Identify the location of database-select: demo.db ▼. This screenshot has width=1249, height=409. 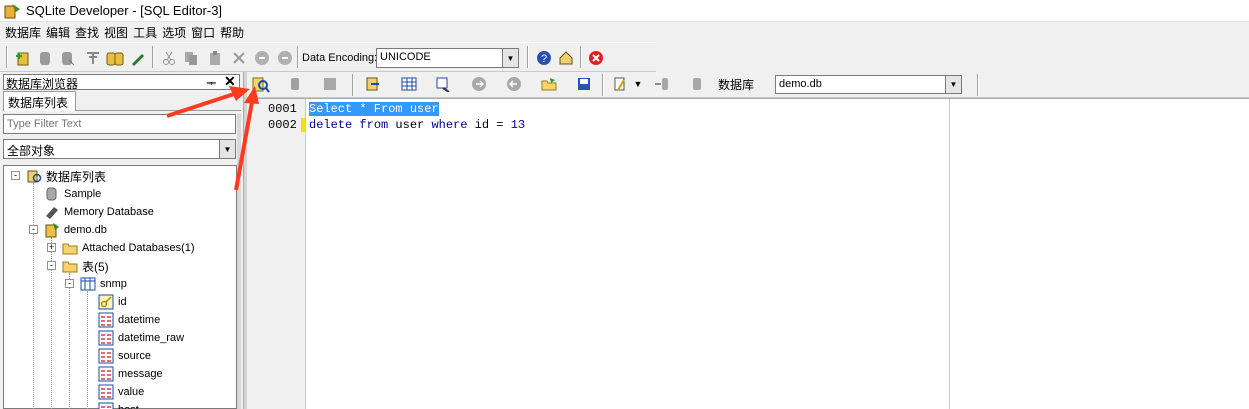
(868, 84).